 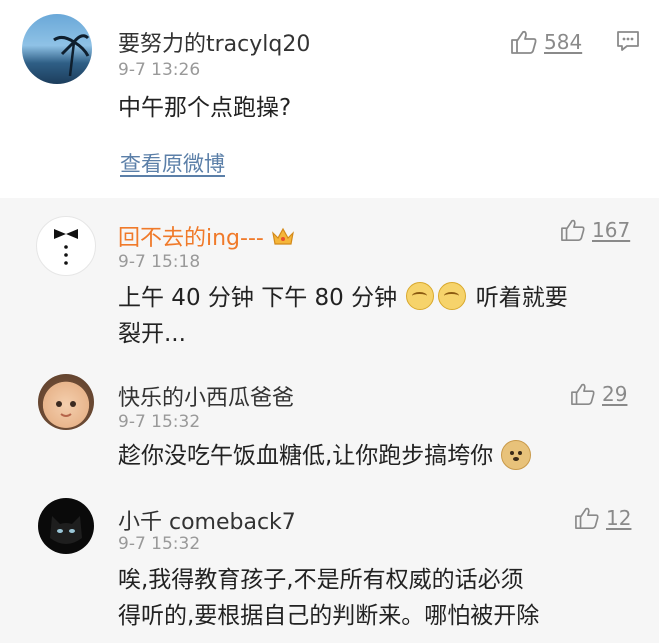 I want to click on comment-icon, so click(x=628, y=43).